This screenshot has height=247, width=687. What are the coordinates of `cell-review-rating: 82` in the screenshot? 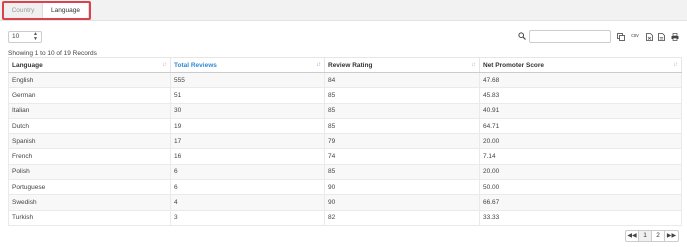 It's located at (402, 217).